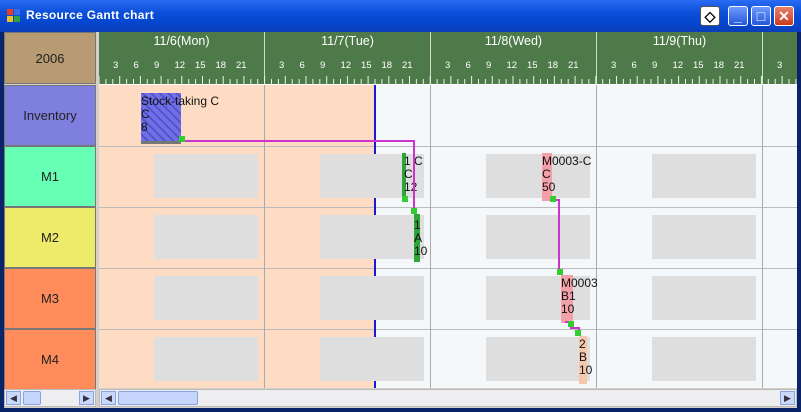 The height and width of the screenshot is (412, 801). What do you see at coordinates (50, 359) in the screenshot?
I see `row-header-m4: M4` at bounding box center [50, 359].